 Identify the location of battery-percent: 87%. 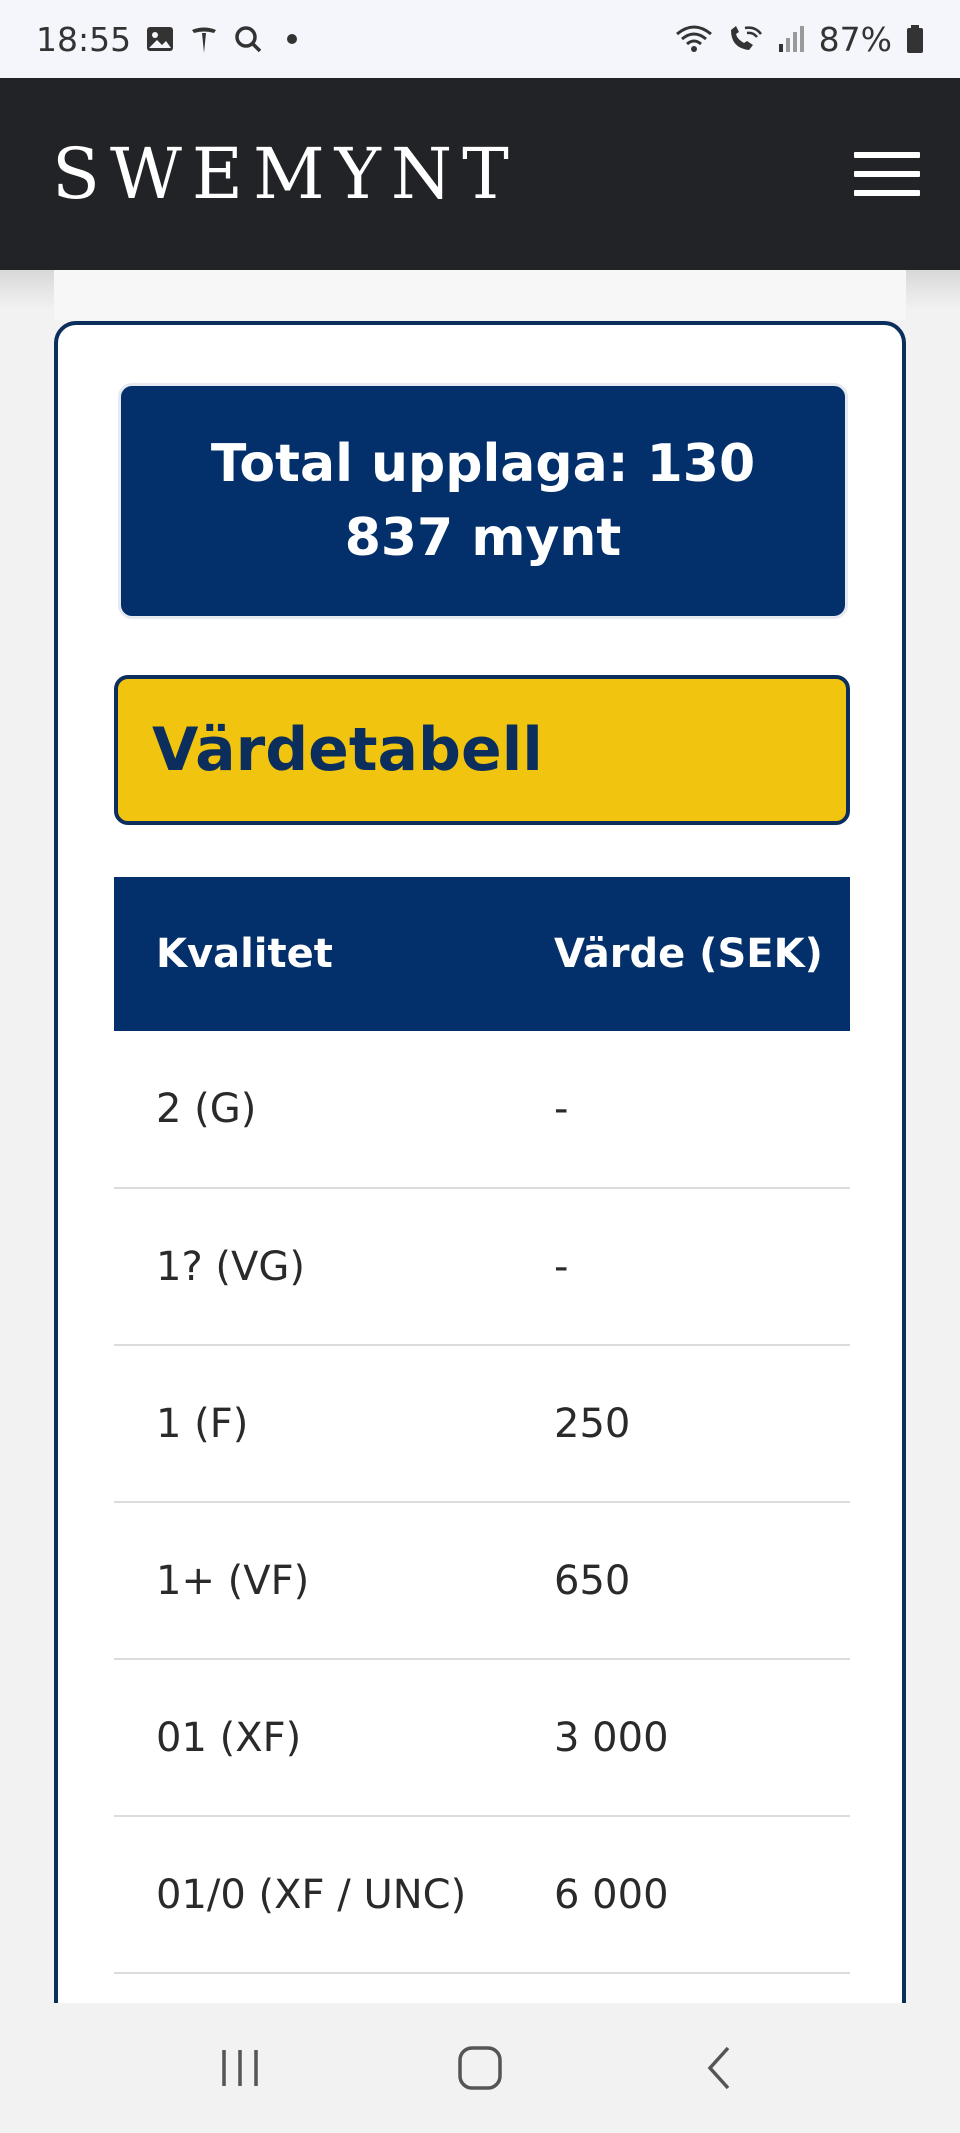
(855, 39).